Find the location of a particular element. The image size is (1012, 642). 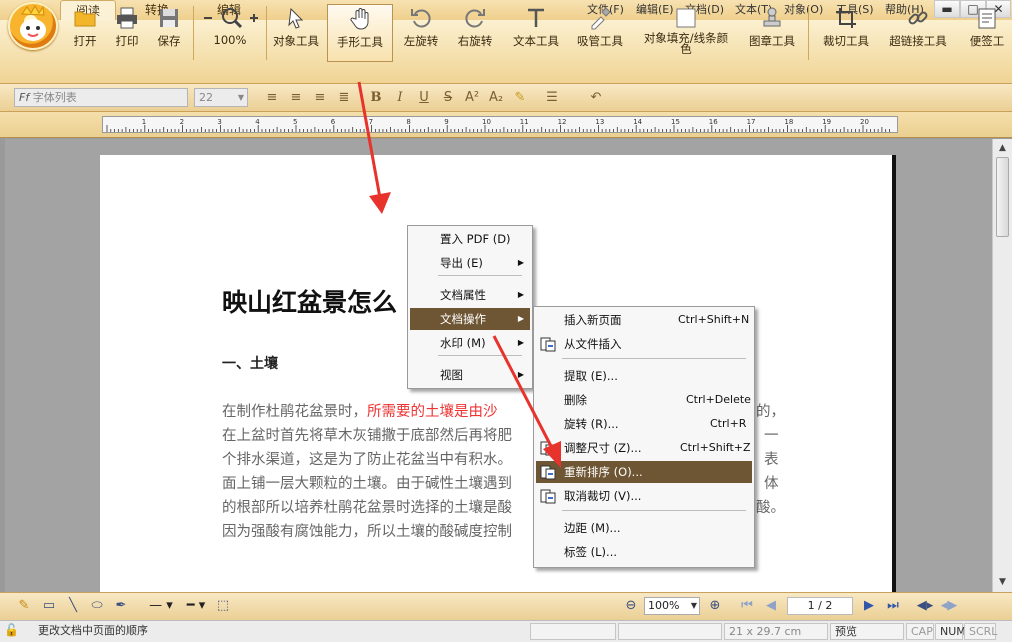

crop-icon is located at coordinates (846, 18).